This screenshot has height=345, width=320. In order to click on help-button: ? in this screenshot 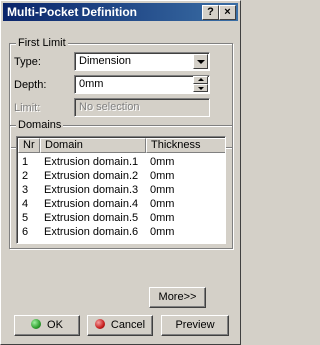, I will do `click(210, 12)`.